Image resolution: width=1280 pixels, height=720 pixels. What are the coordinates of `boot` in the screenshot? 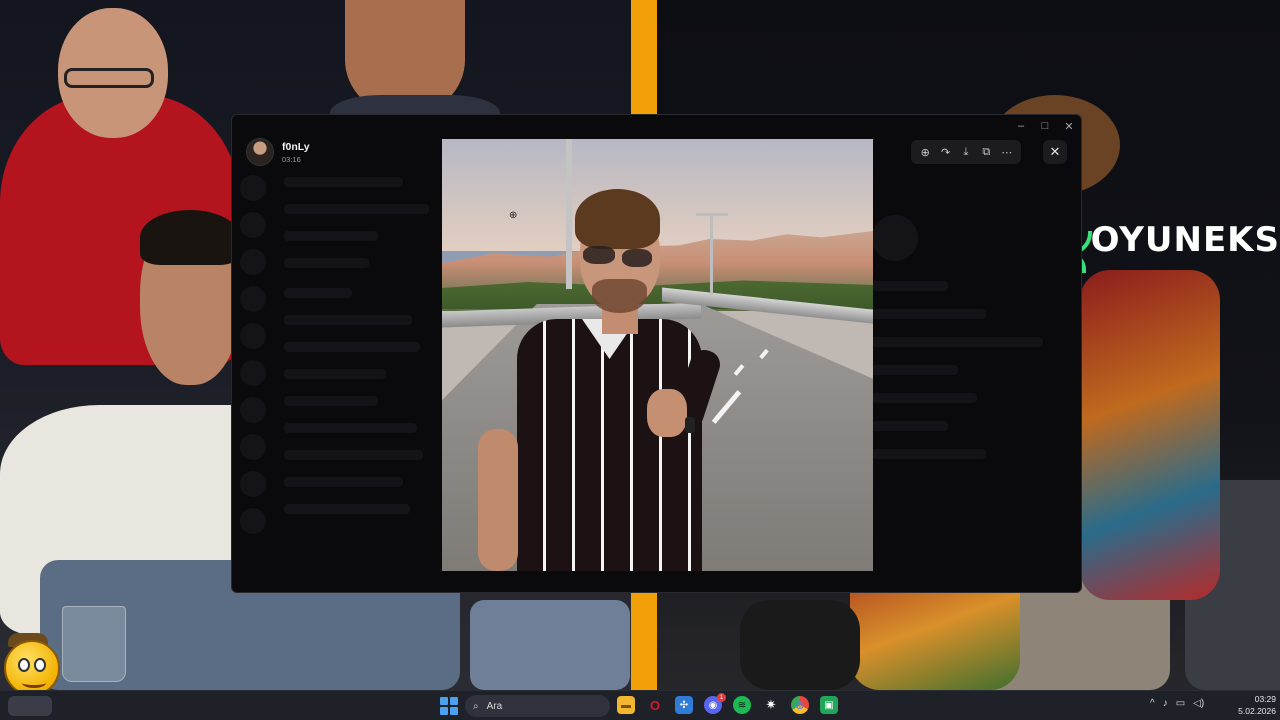 It's located at (800, 645).